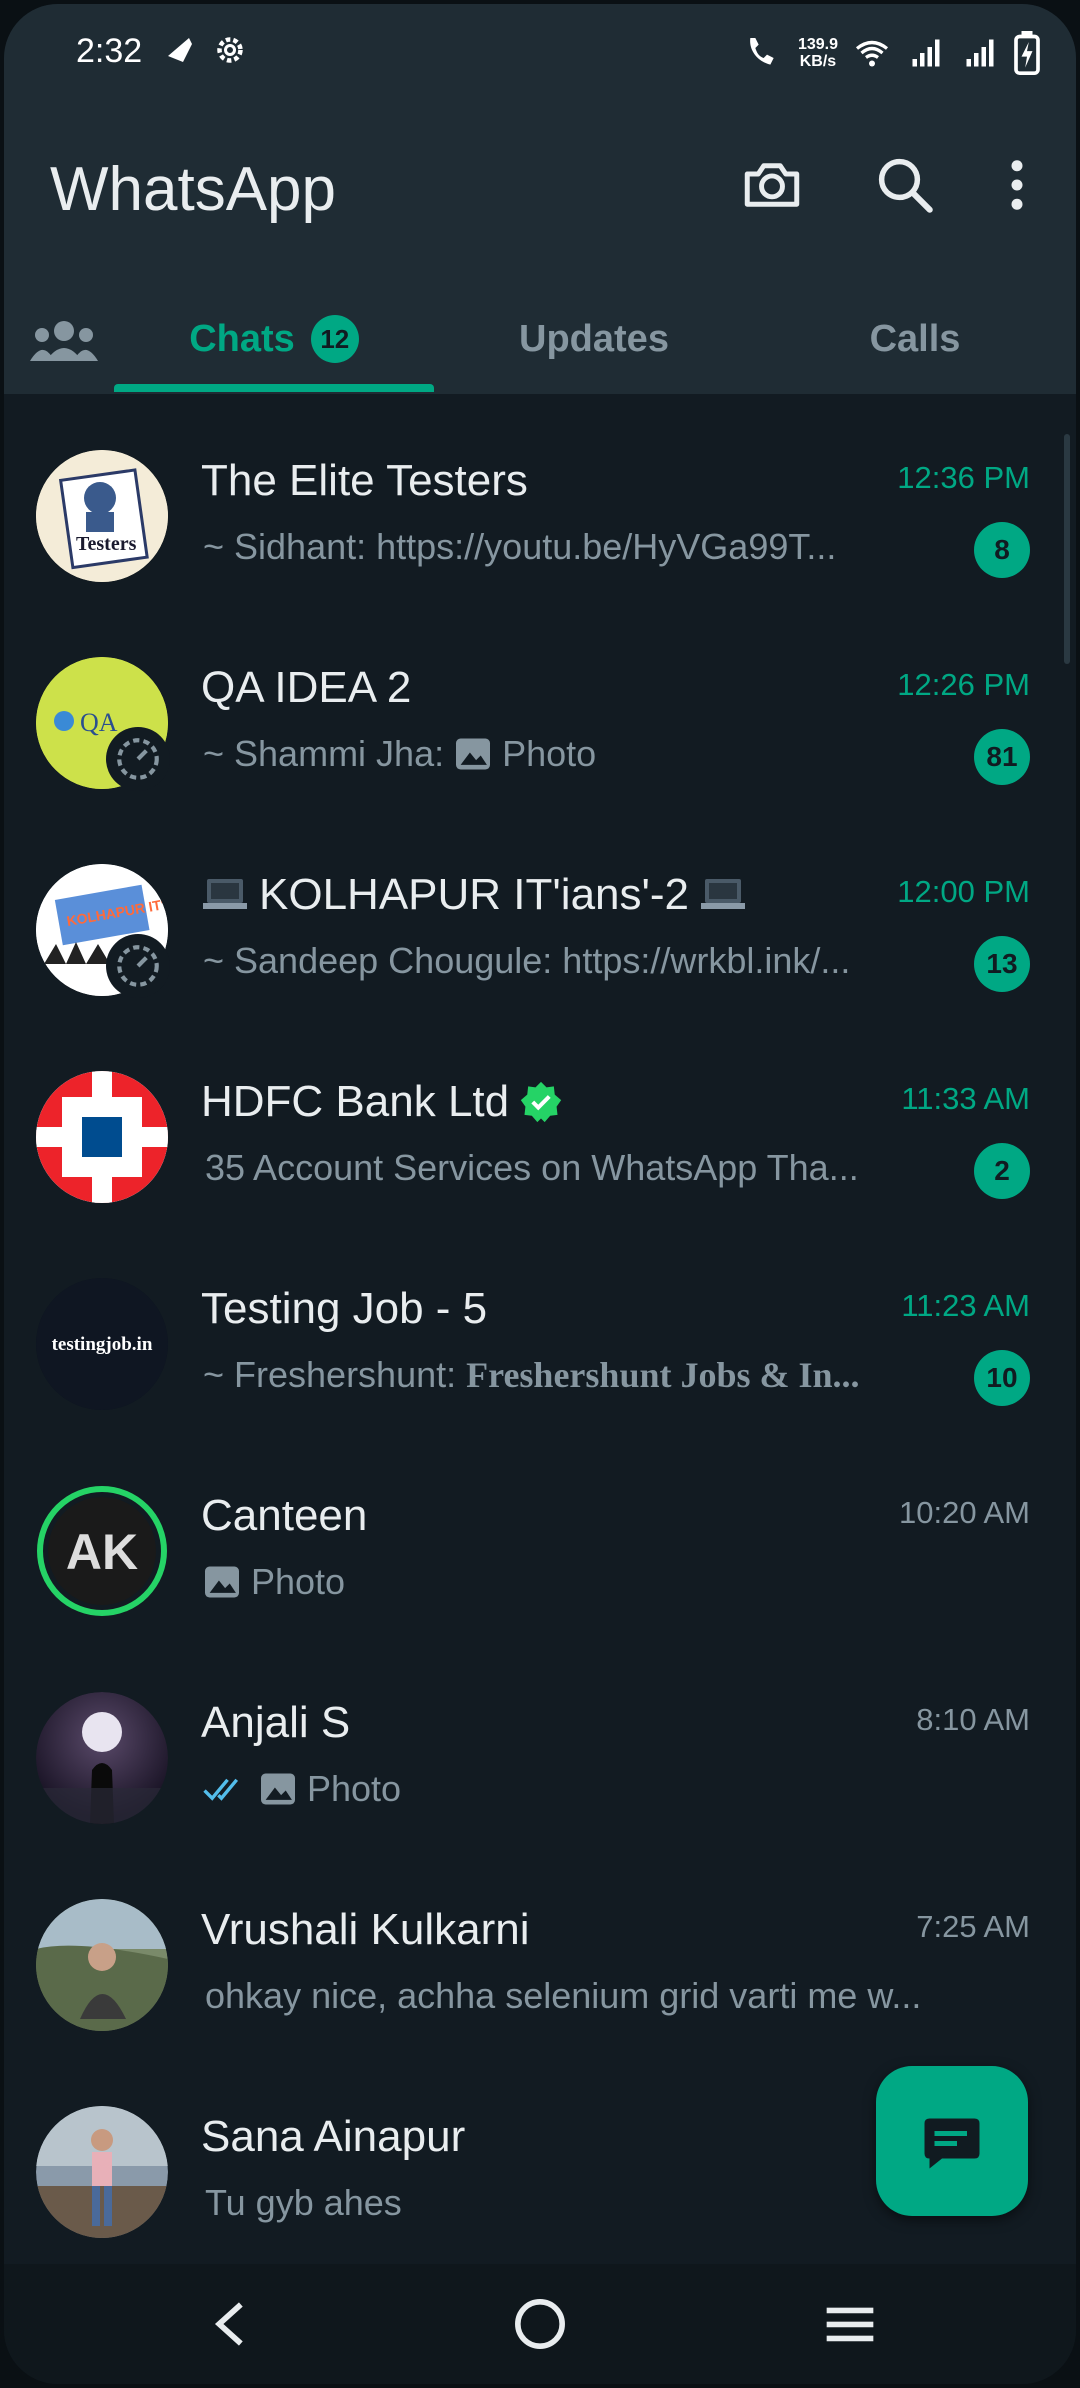 This screenshot has height=2388, width=1080. I want to click on net-speed: 139.9 KB/s, so click(817, 53).